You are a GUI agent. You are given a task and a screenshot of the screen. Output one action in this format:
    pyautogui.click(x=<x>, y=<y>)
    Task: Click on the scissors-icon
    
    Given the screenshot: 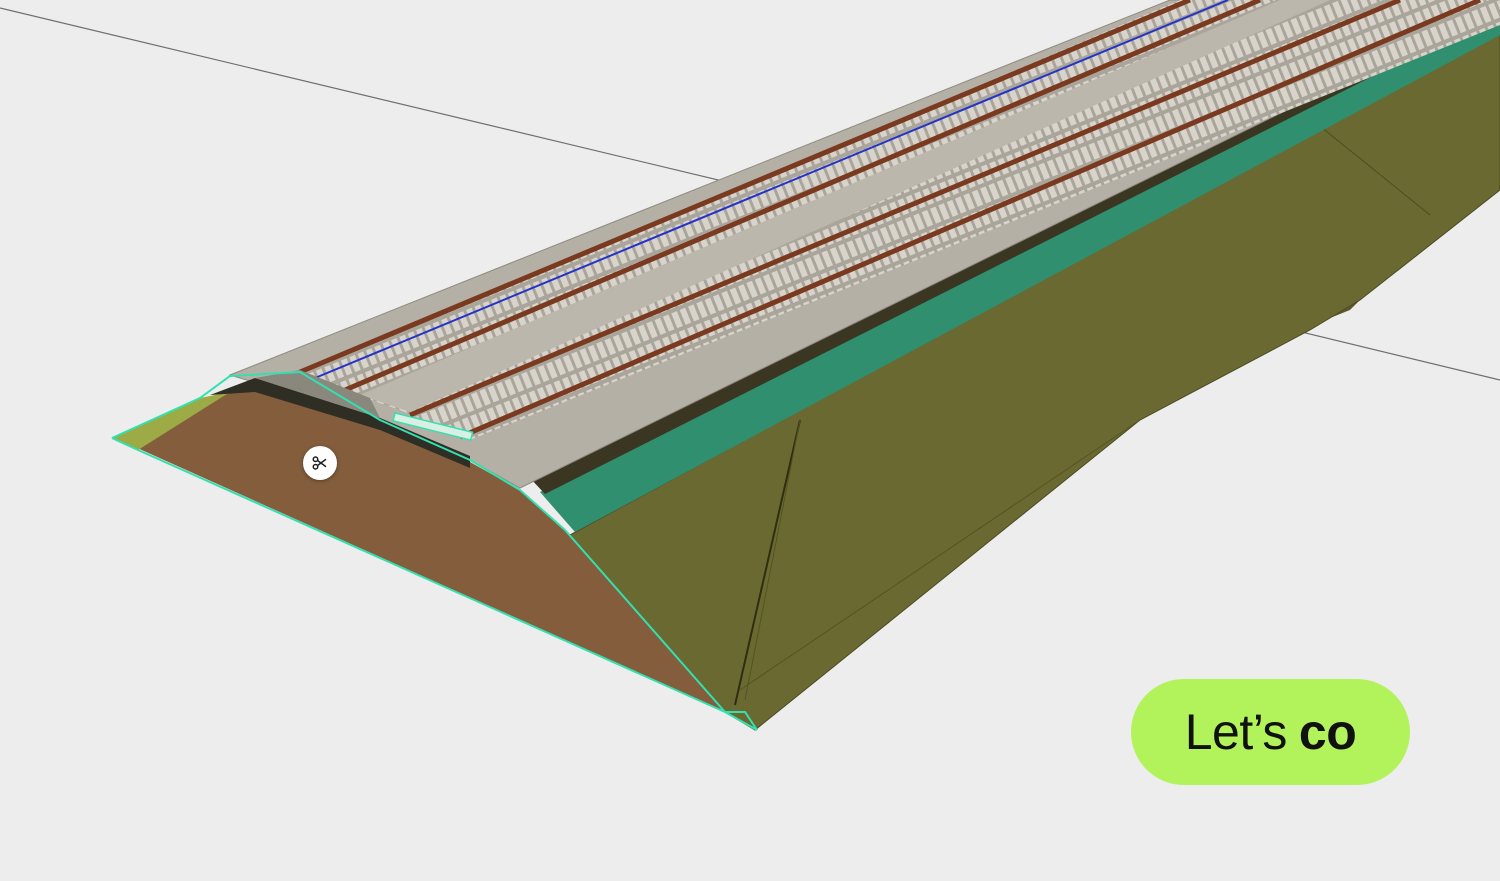 What is the action you would take?
    pyautogui.click(x=319, y=463)
    